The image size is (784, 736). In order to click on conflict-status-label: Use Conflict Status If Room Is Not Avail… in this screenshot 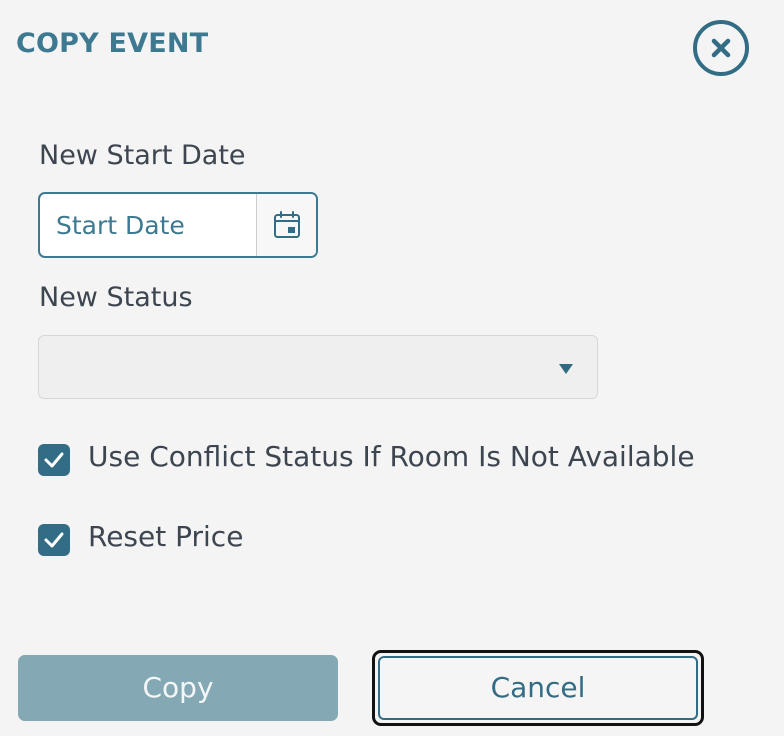, I will do `click(391, 456)`.